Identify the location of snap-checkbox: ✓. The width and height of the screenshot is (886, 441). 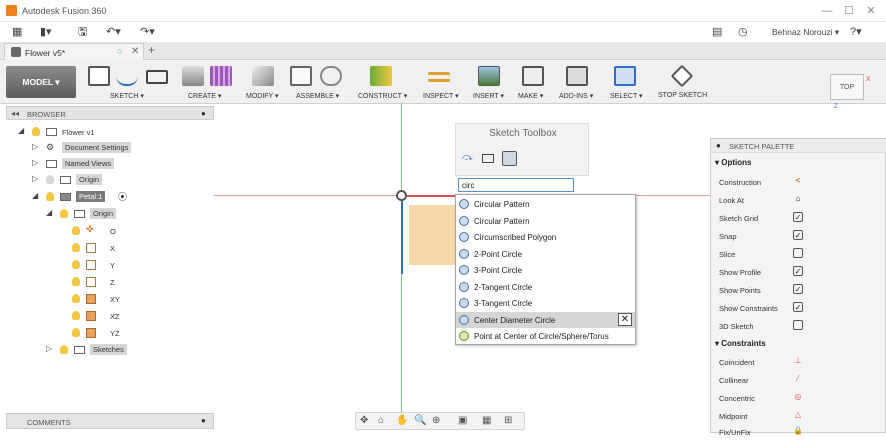
(798, 235).